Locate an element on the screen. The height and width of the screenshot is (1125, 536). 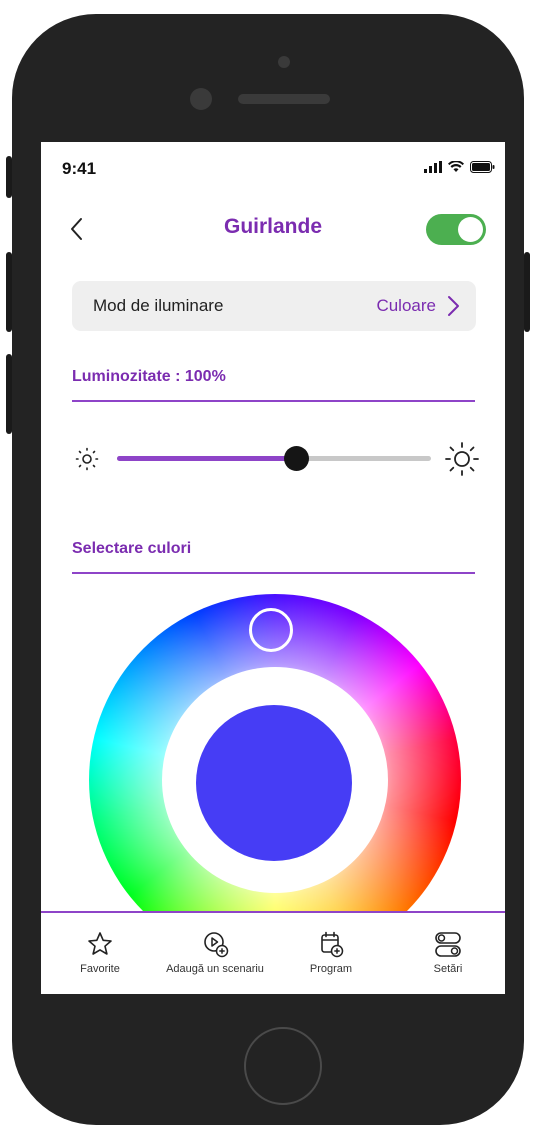
nav-item-program: Program is located at coordinates (331, 951).